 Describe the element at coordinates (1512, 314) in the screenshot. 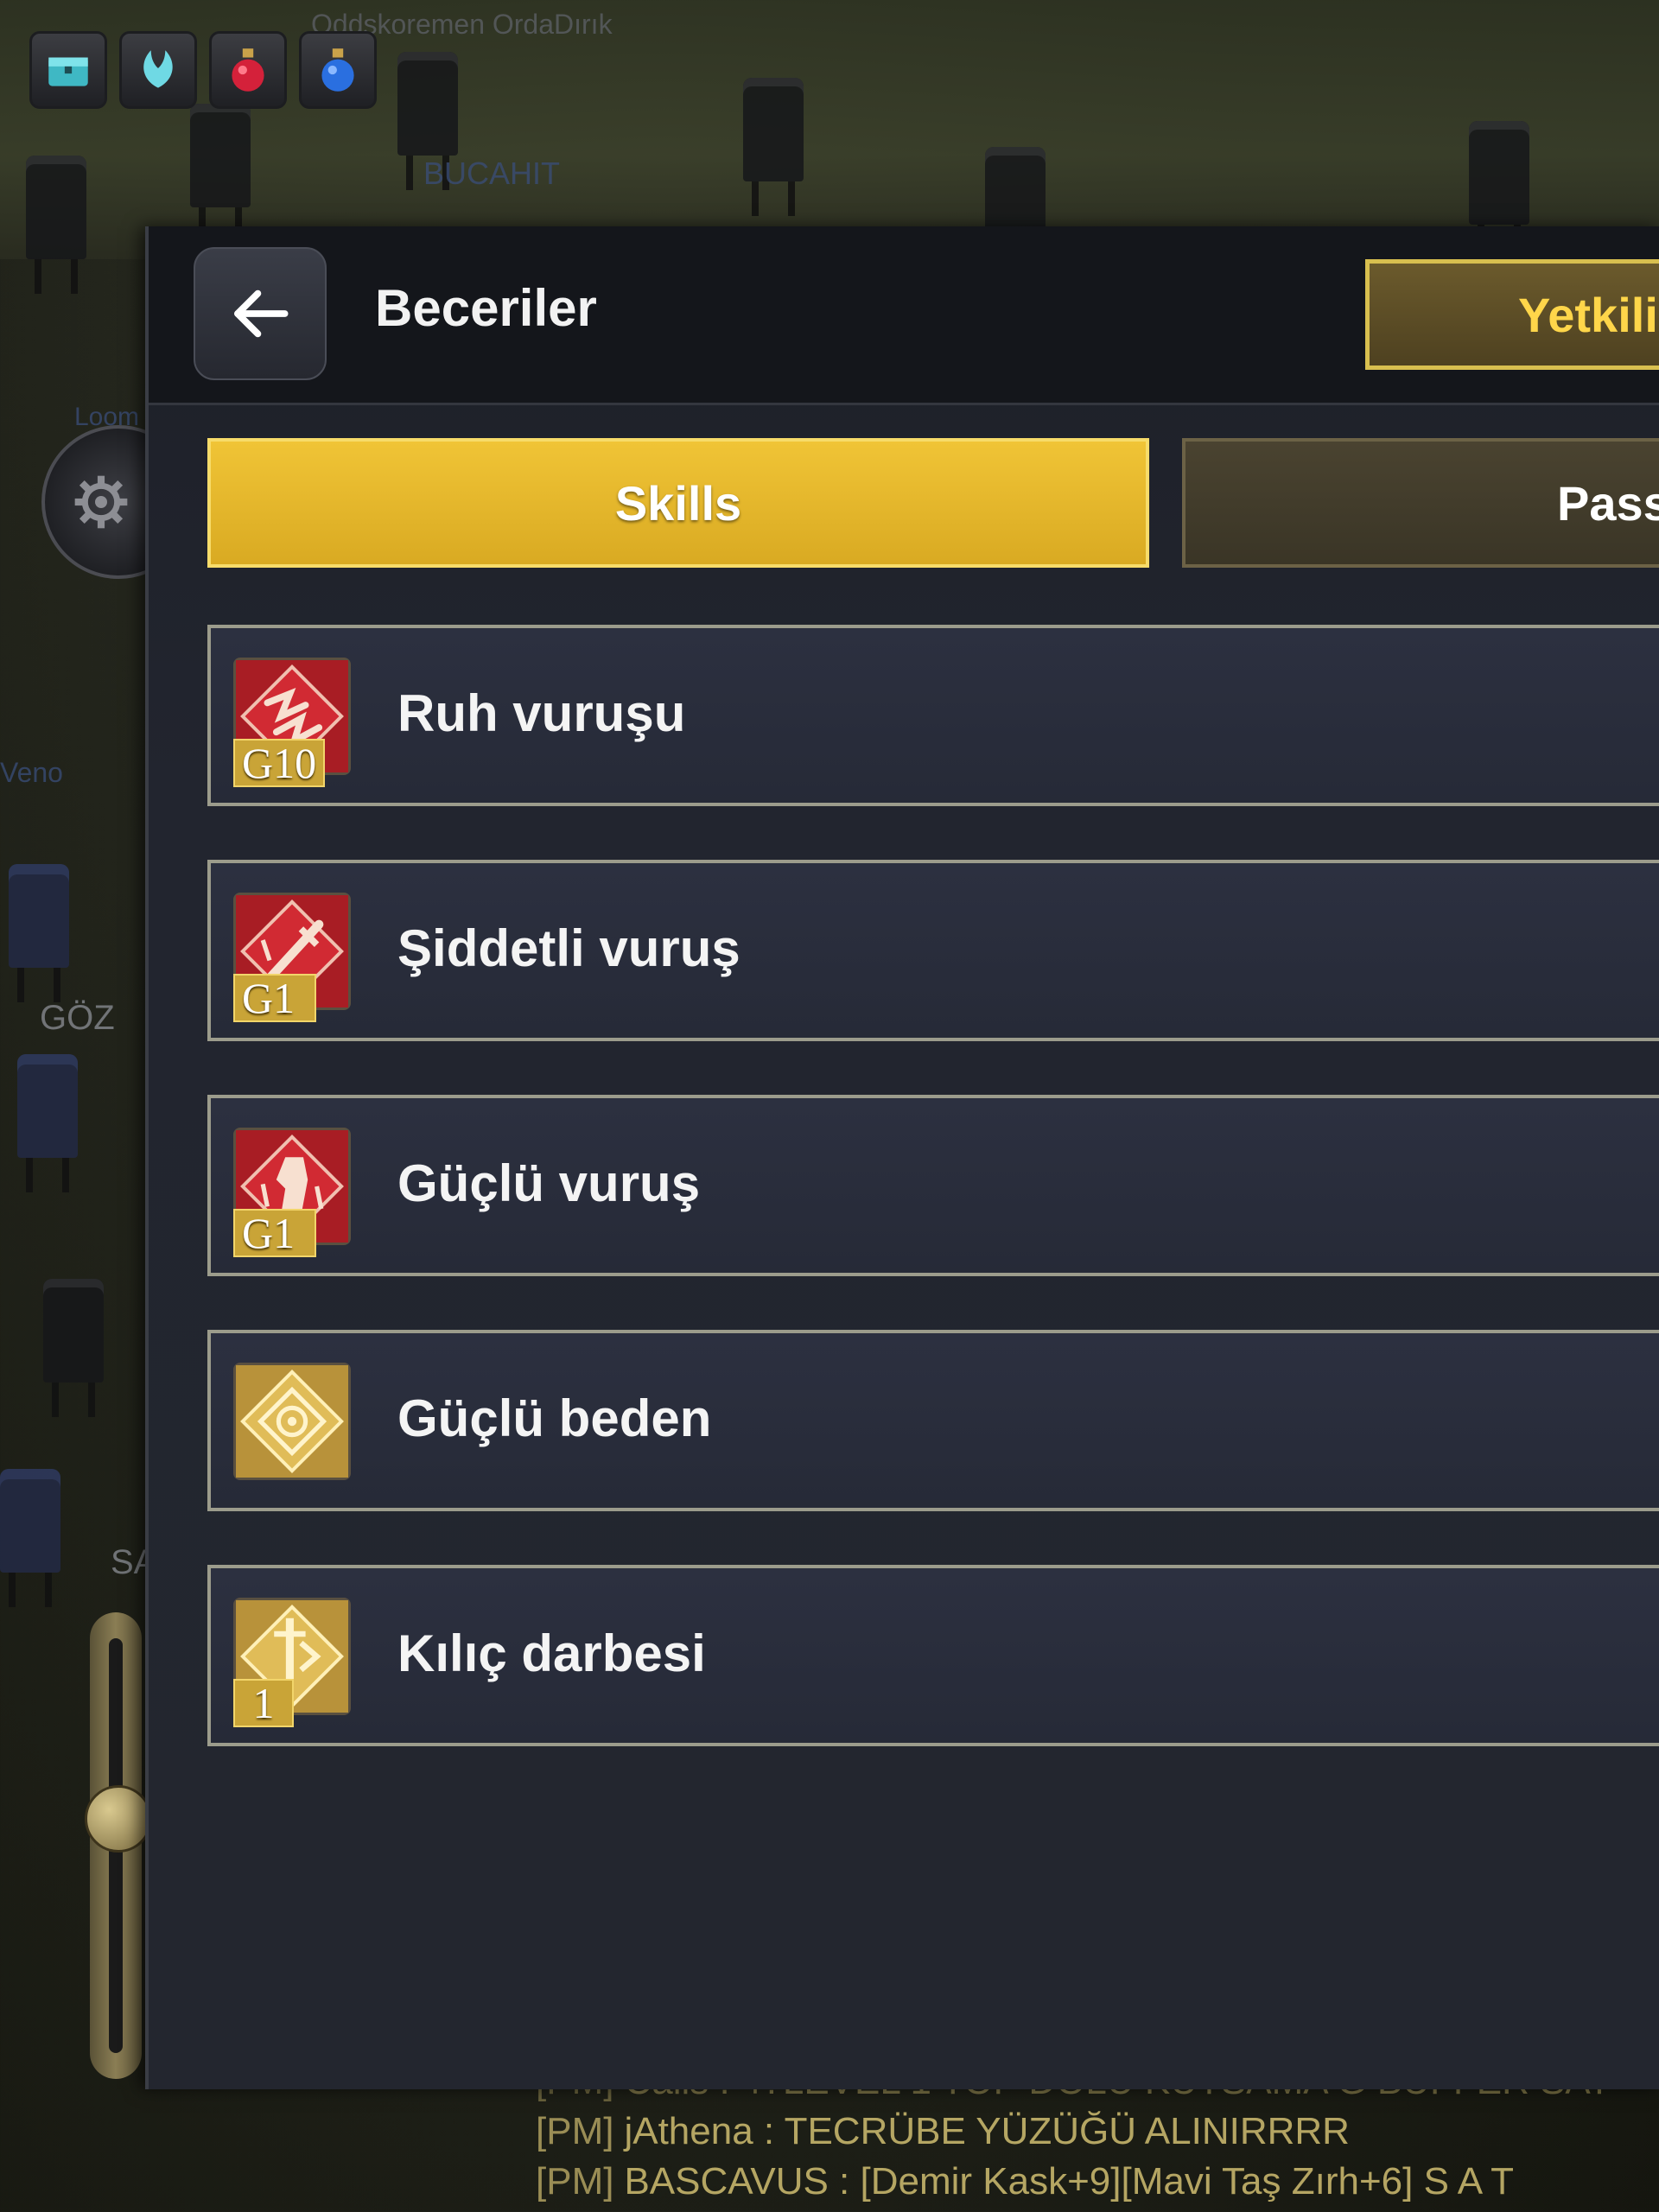

I see `authorized-button: Yetkili` at that location.